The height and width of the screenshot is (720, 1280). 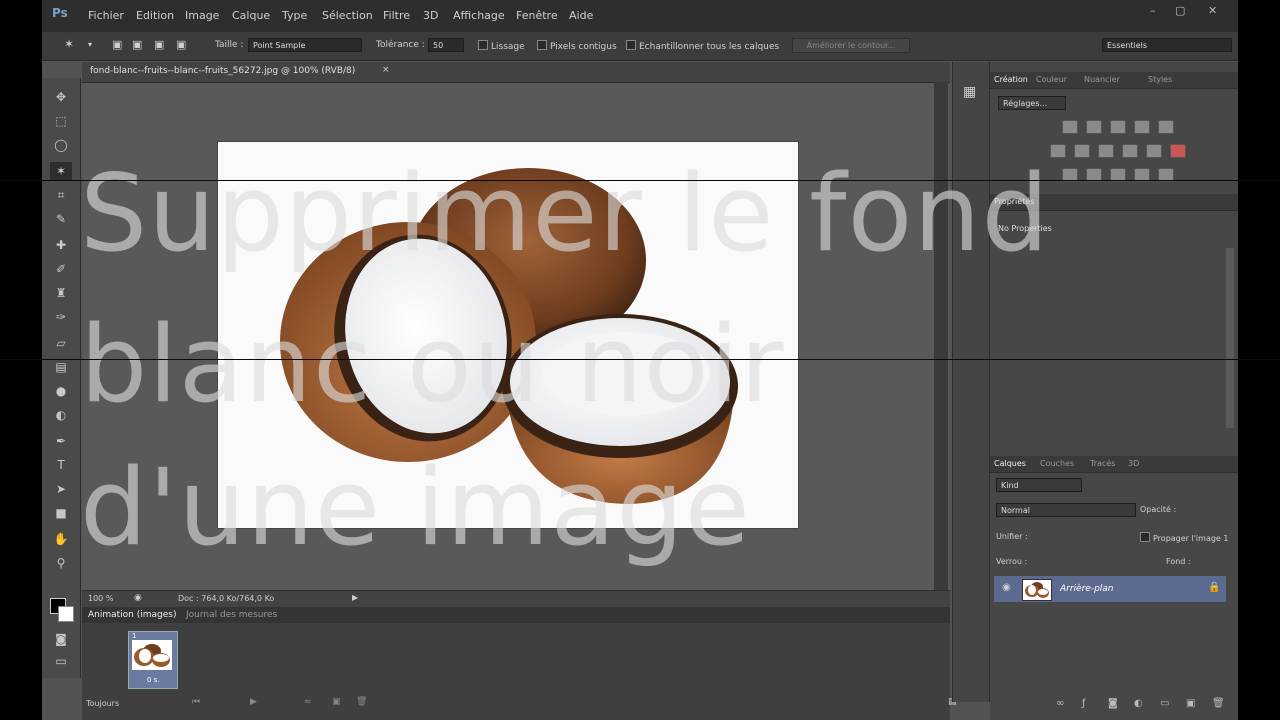 I want to click on tween-icon: ≈, so click(x=308, y=702).